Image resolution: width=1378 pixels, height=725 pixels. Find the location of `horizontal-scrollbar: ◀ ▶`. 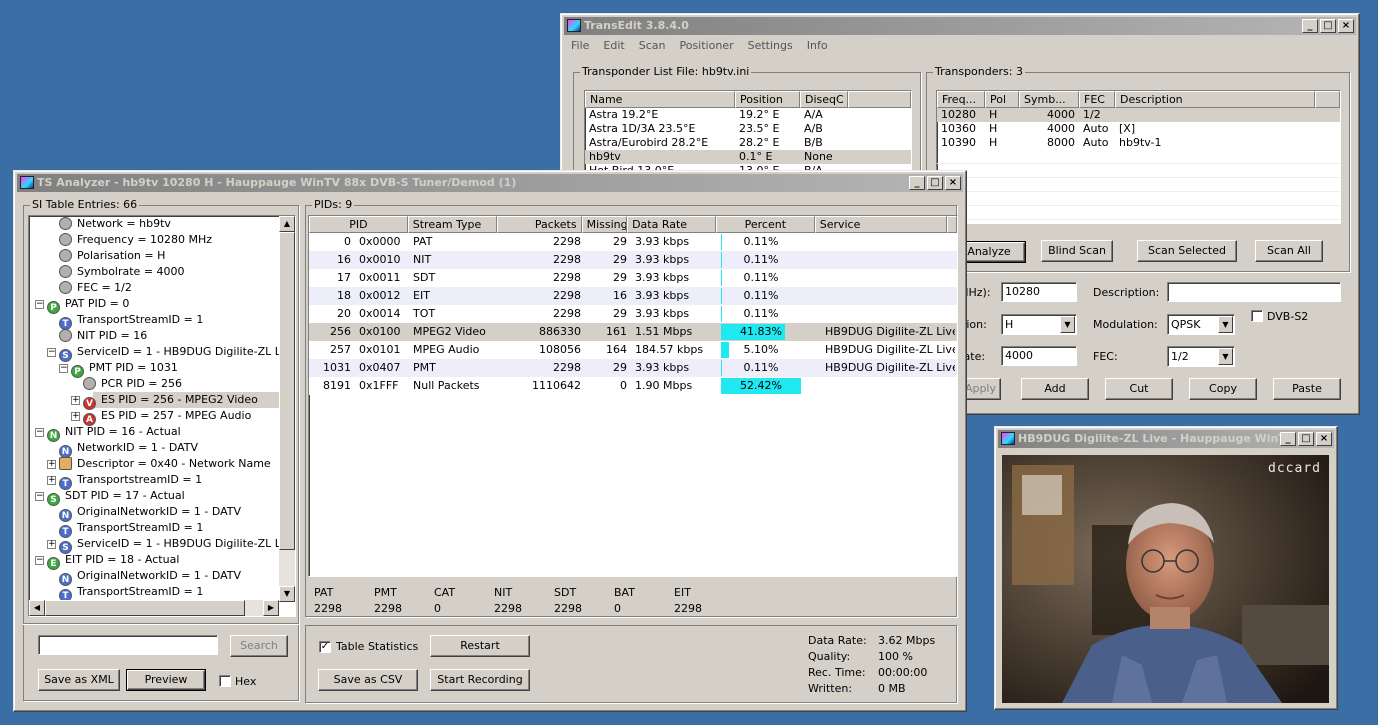

horizontal-scrollbar: ◀ ▶ is located at coordinates (154, 608).